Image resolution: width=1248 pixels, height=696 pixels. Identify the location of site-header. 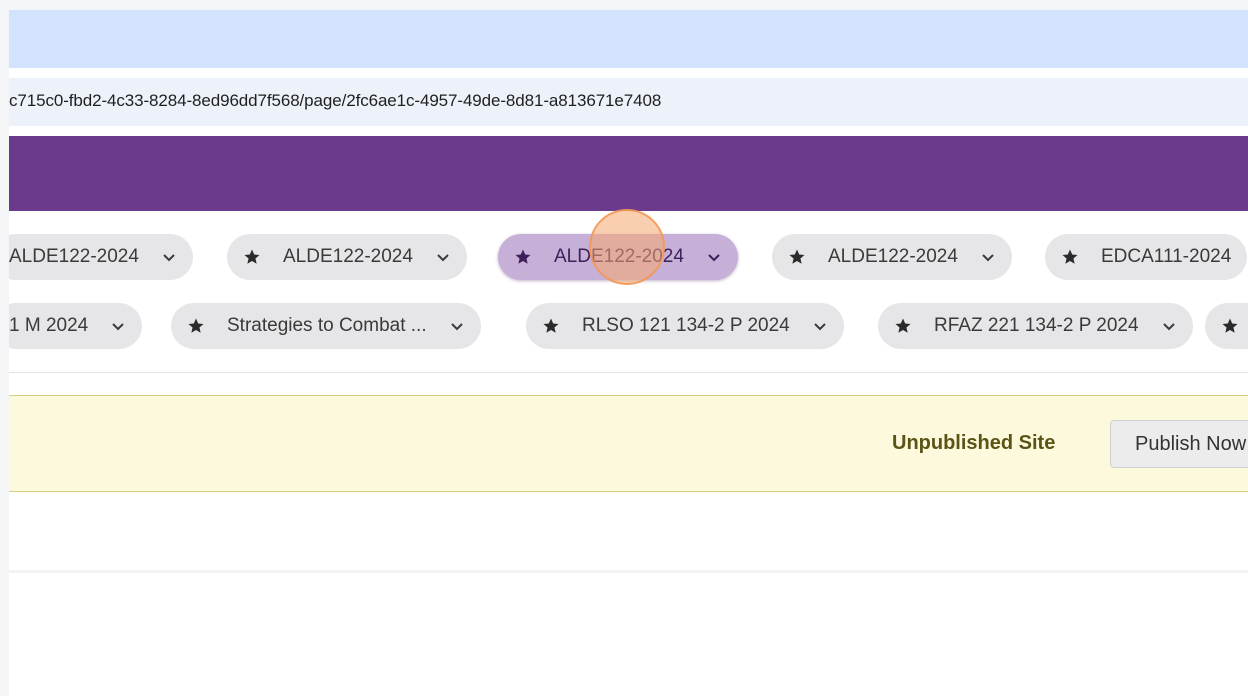
(628, 173).